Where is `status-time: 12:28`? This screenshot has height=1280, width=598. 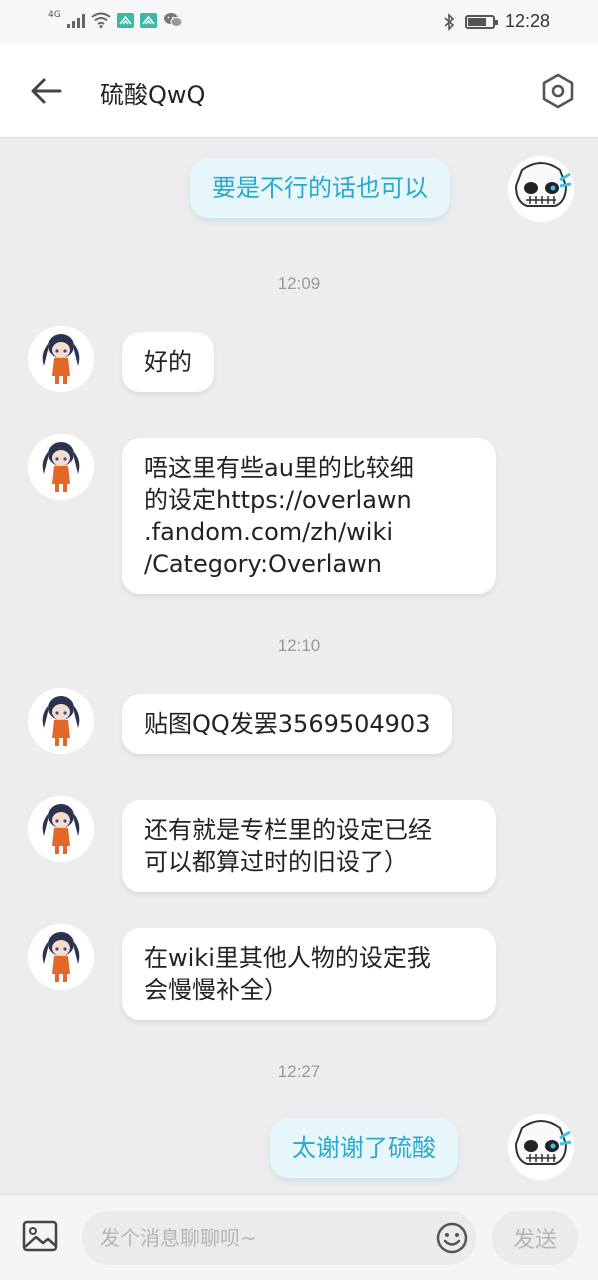 status-time: 12:28 is located at coordinates (527, 21).